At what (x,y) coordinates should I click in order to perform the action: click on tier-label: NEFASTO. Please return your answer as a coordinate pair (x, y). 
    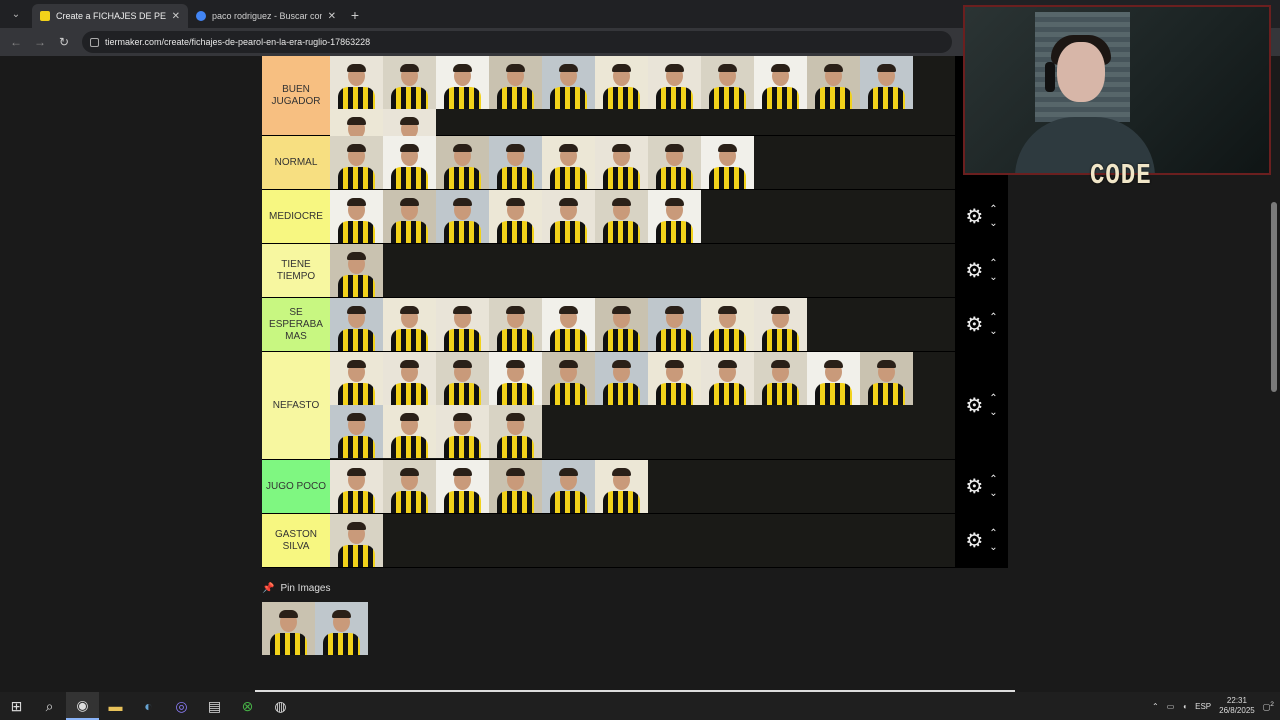
    Looking at the image, I should click on (296, 405).